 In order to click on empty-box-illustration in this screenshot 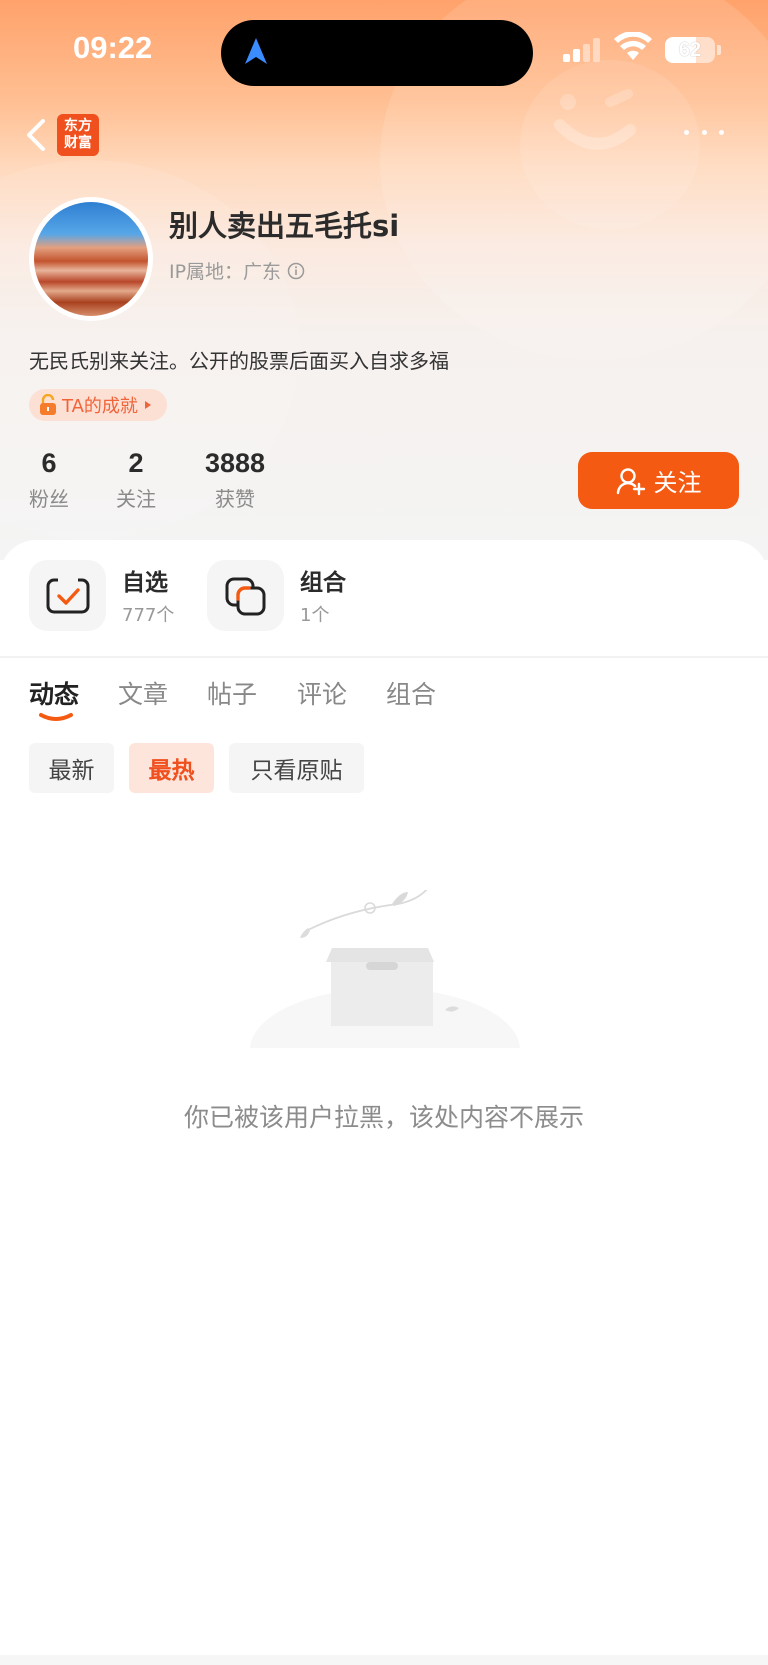, I will do `click(385, 975)`.